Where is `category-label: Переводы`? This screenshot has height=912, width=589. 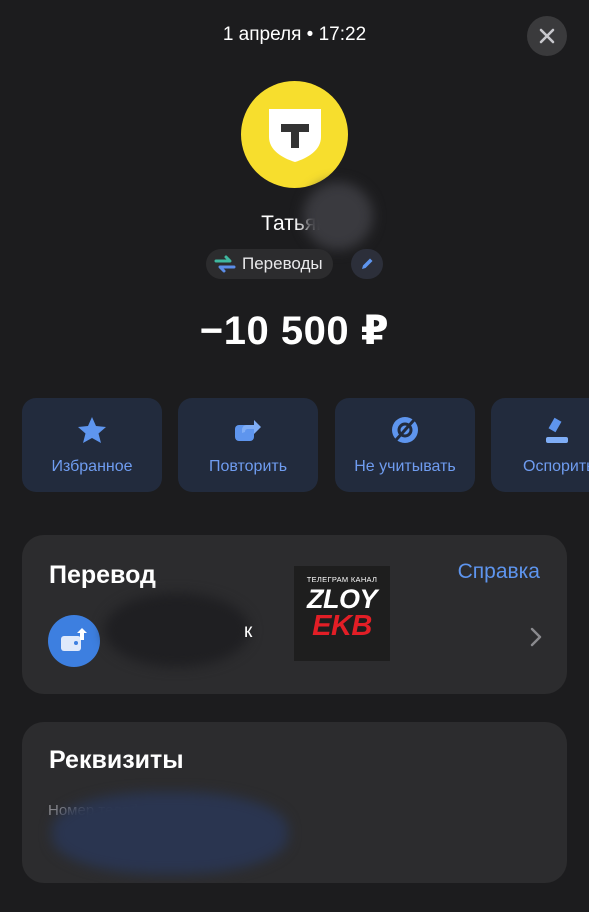 category-label: Переводы is located at coordinates (282, 263).